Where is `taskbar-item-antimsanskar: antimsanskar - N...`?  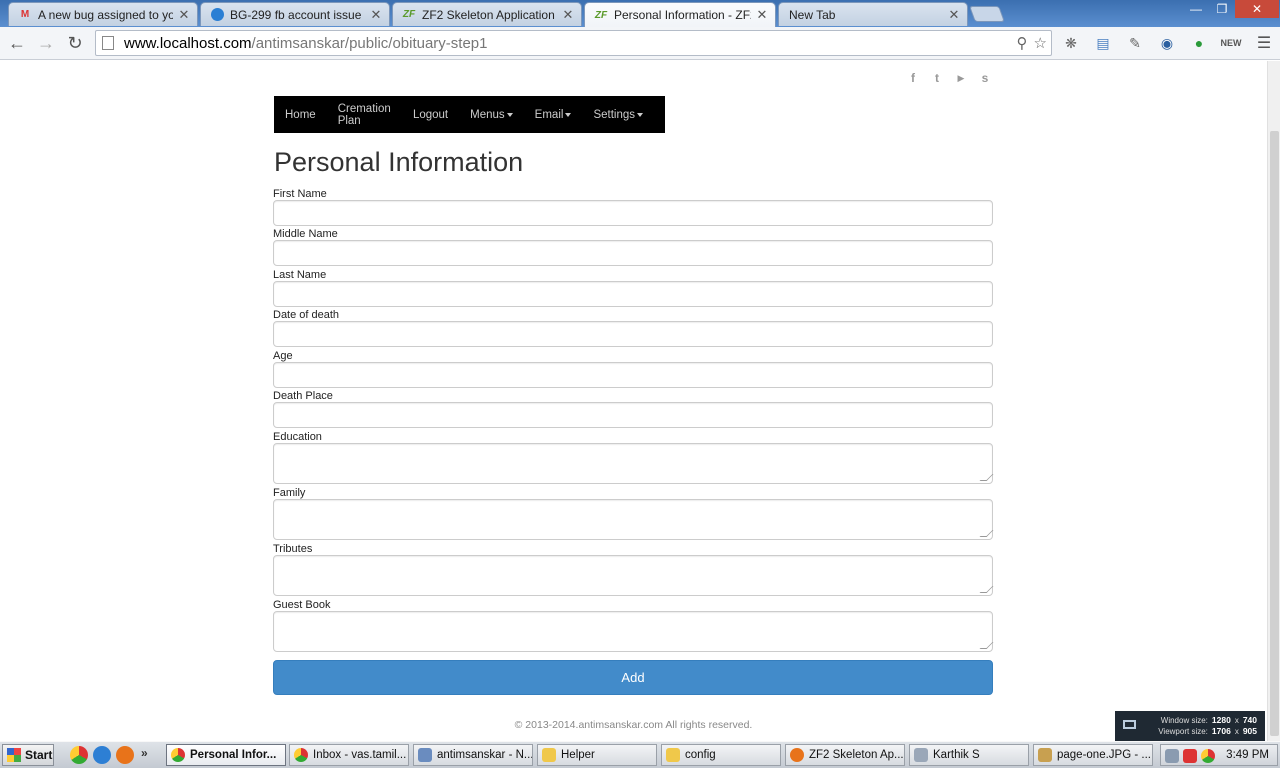 taskbar-item-antimsanskar: antimsanskar - N... is located at coordinates (473, 755).